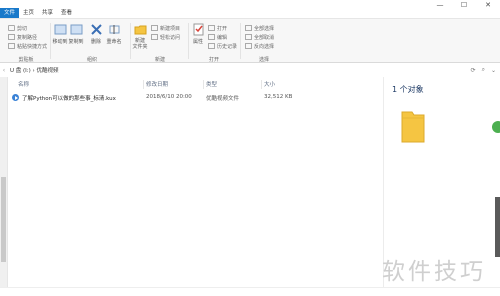 This screenshot has width=500, height=296. Describe the element at coordinates (69, 99) in the screenshot. I see `file-name: 了解Python可以做的那些事_标清.kux` at that location.